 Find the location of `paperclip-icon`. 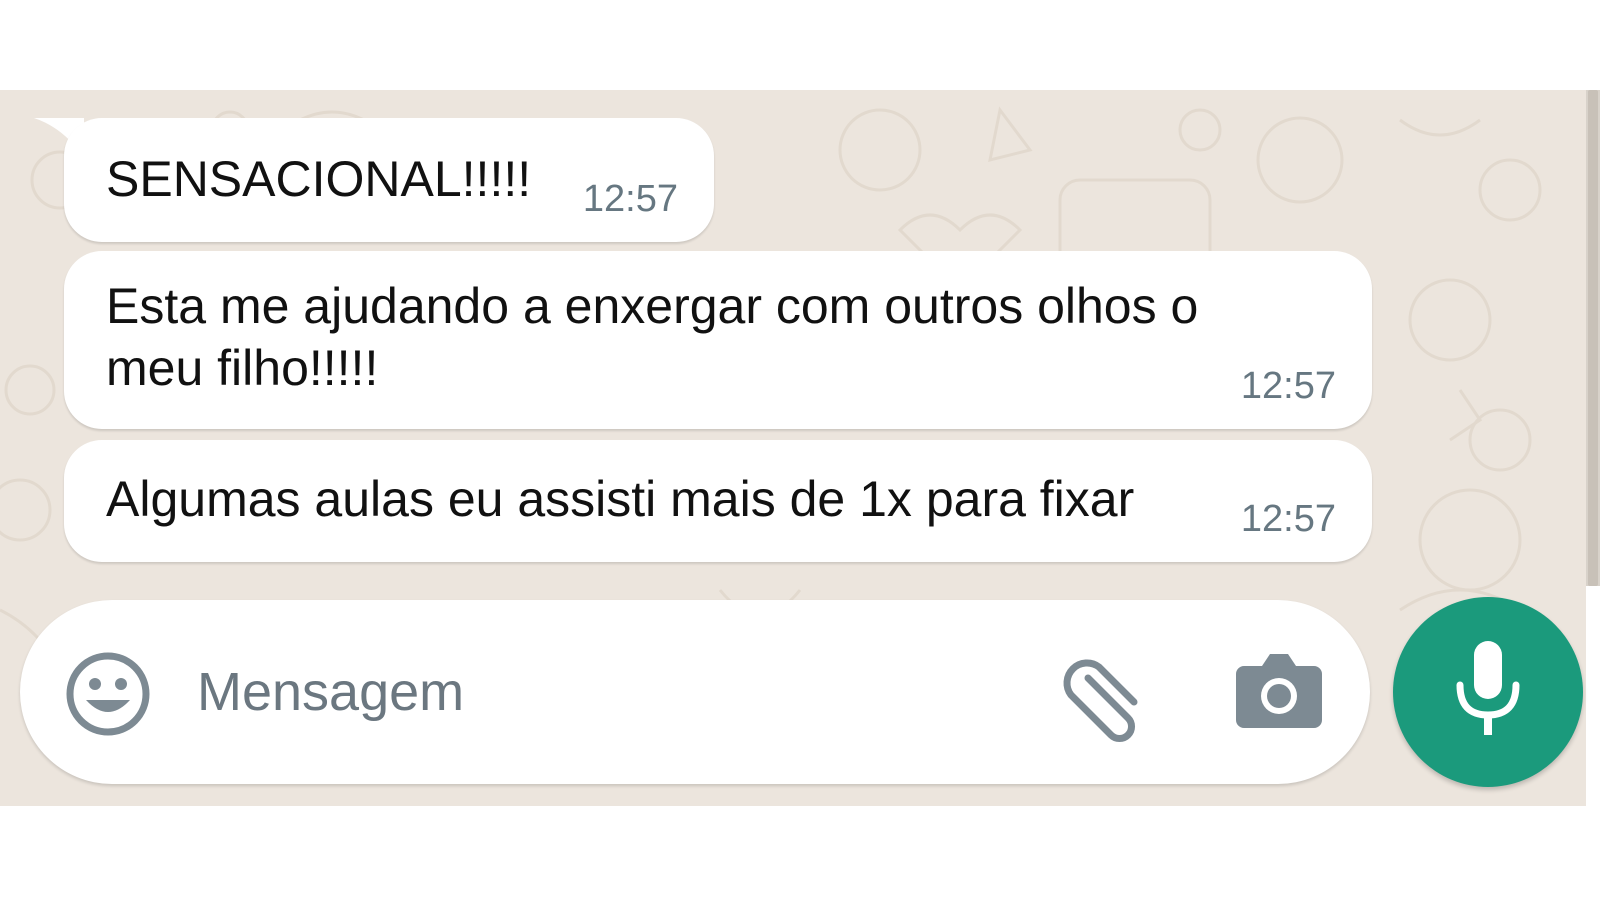

paperclip-icon is located at coordinates (1106, 696).